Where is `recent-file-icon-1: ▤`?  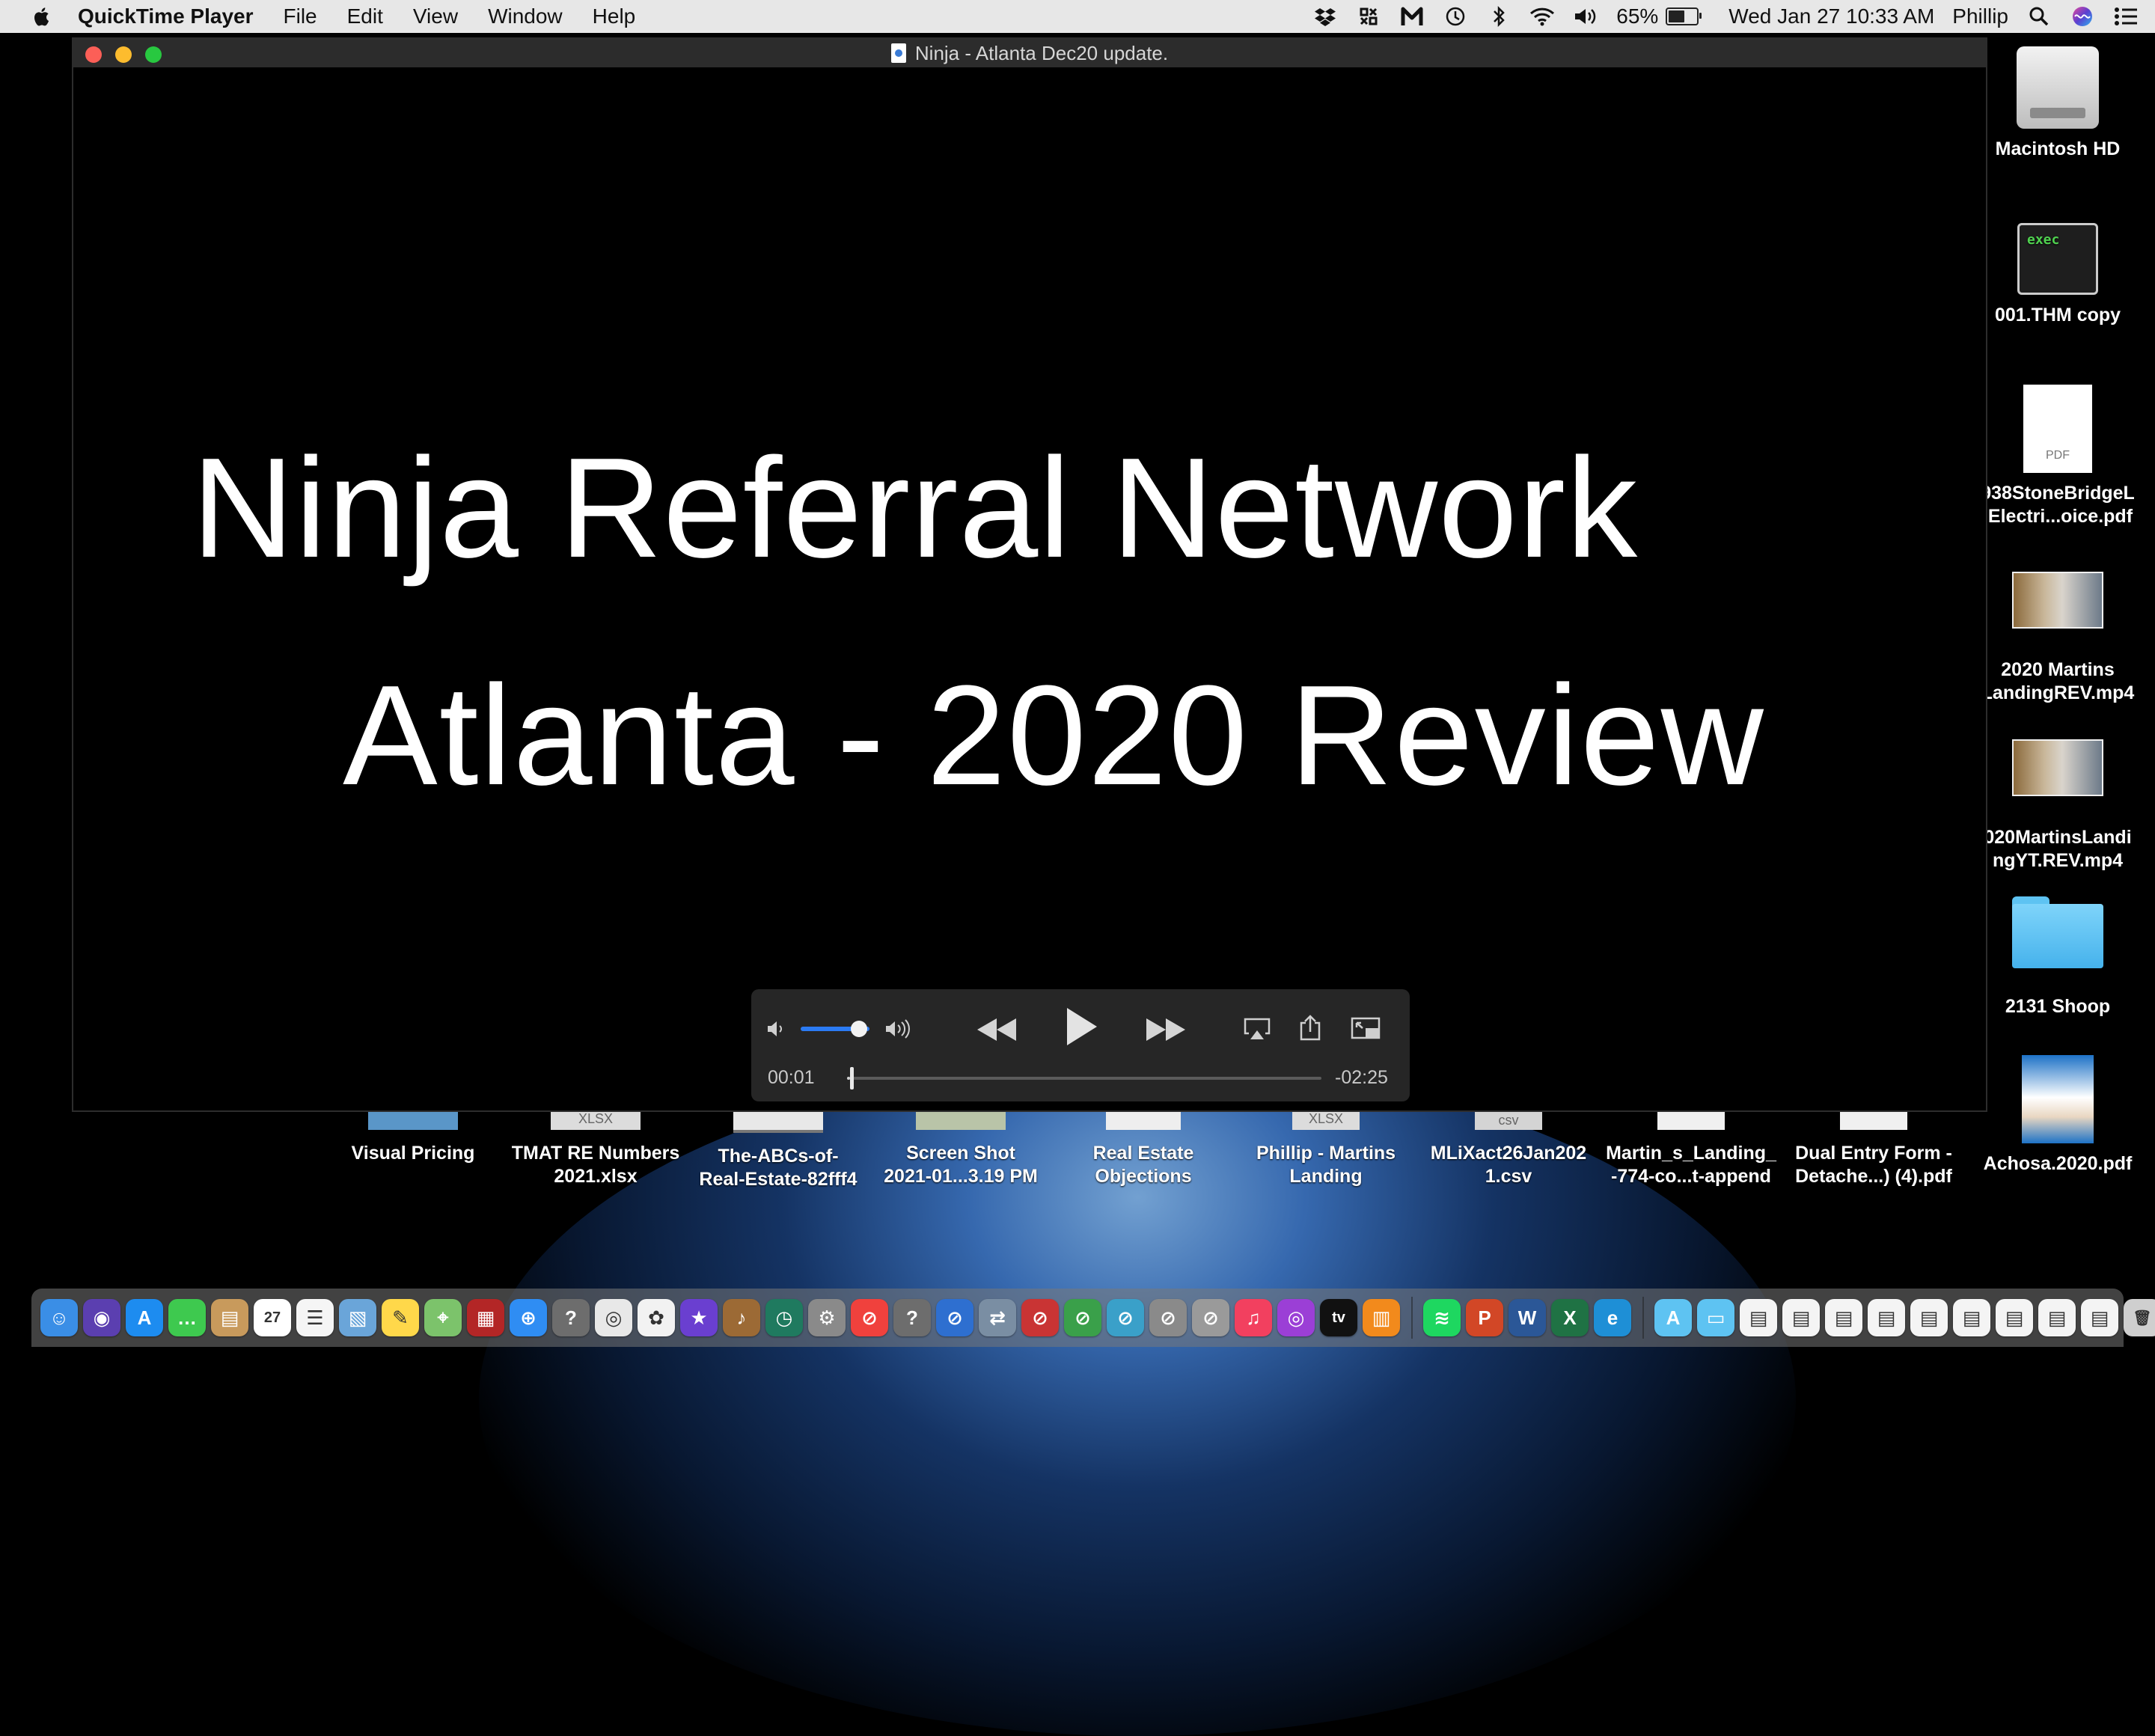 recent-file-icon-1: ▤ is located at coordinates (1758, 1318).